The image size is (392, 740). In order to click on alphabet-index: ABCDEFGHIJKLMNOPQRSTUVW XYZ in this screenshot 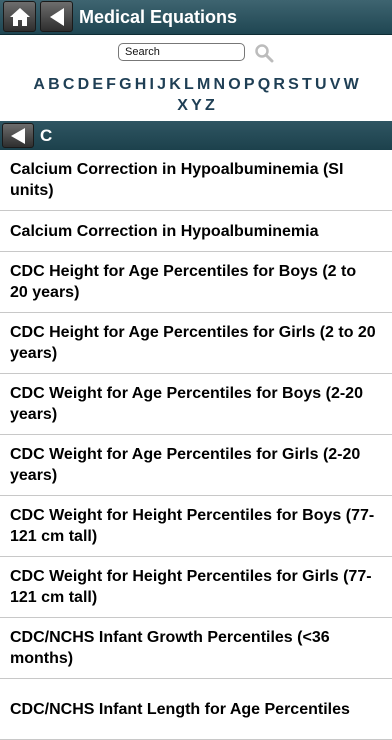, I will do `click(196, 95)`.